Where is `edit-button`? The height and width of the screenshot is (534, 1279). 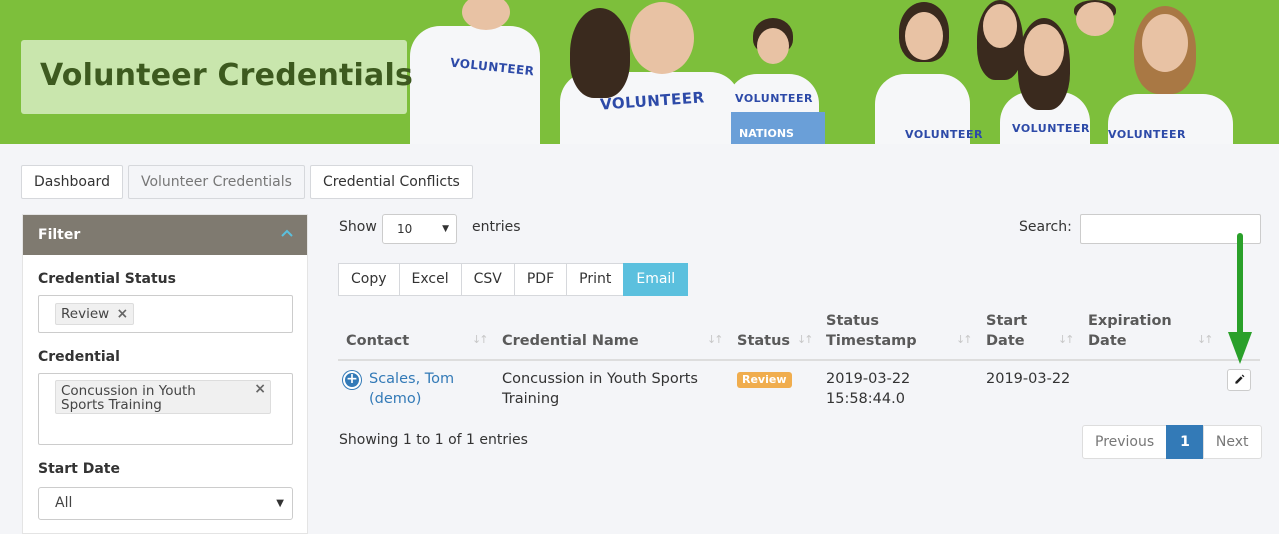 edit-button is located at coordinates (1239, 380).